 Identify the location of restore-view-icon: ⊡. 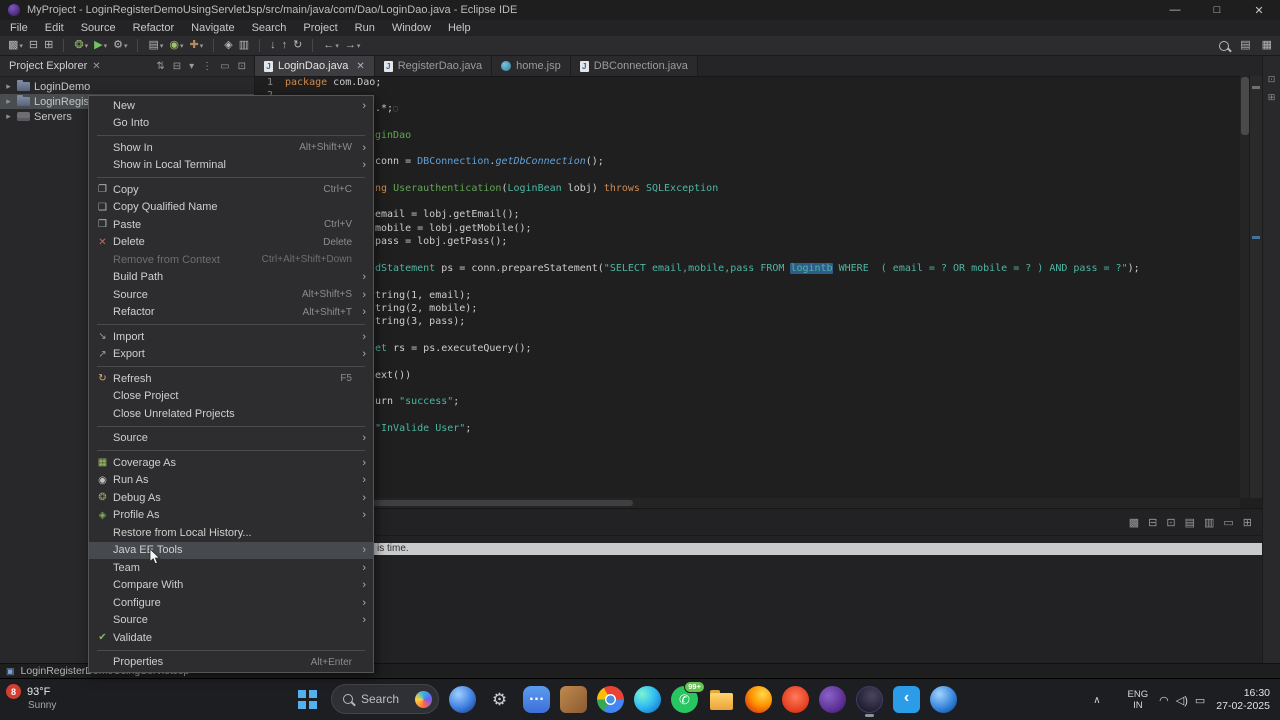
(1272, 79).